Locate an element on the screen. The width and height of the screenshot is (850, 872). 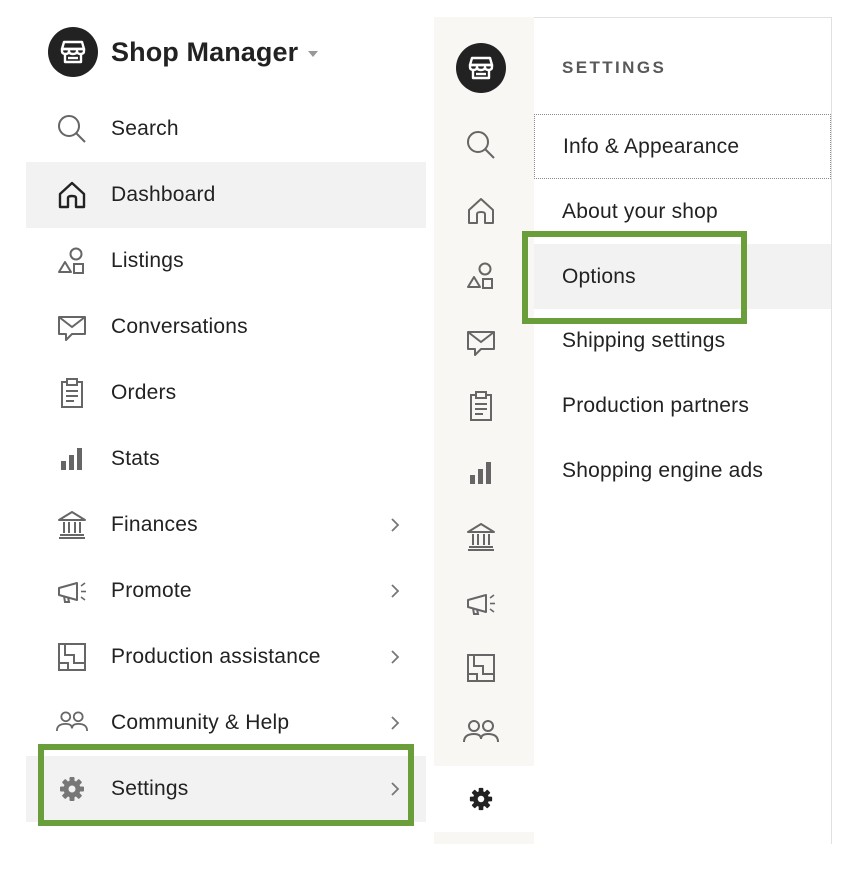
settings-item-label: Production partners is located at coordinates (656, 405).